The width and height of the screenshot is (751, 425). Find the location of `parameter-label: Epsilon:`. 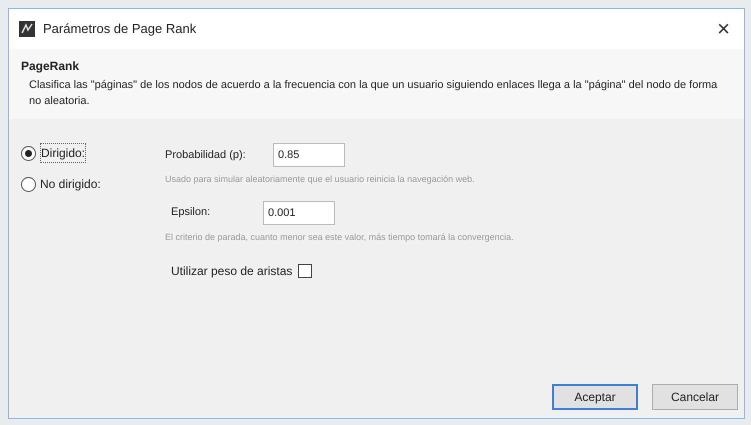

parameter-label: Epsilon: is located at coordinates (191, 212).